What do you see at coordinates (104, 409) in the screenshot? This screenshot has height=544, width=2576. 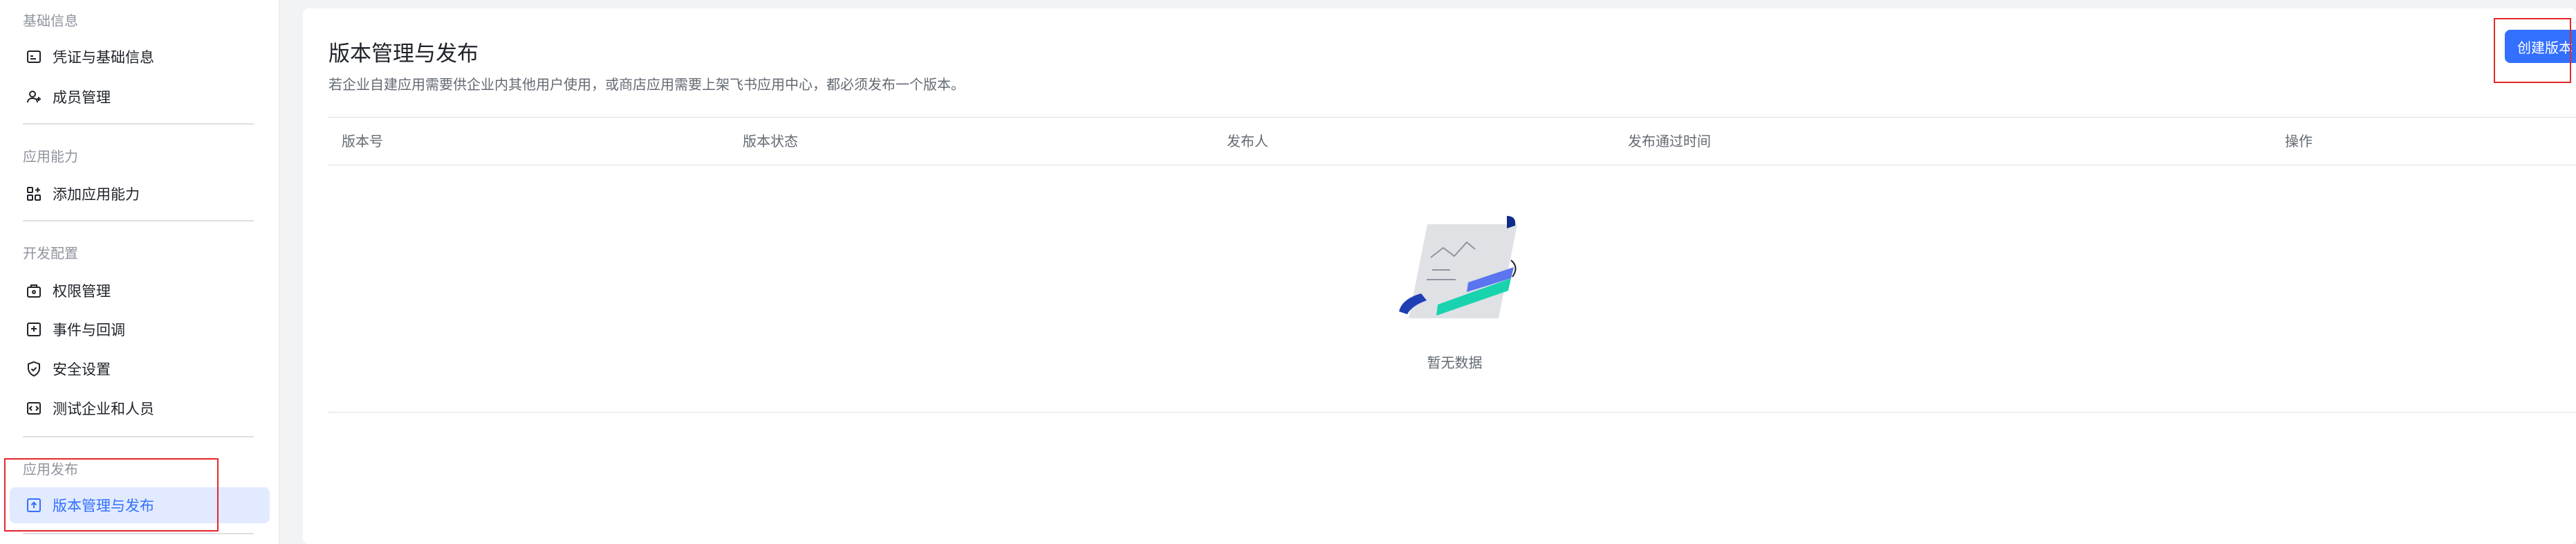 I see `sidebar-item-label: 测试企业和人员` at bounding box center [104, 409].